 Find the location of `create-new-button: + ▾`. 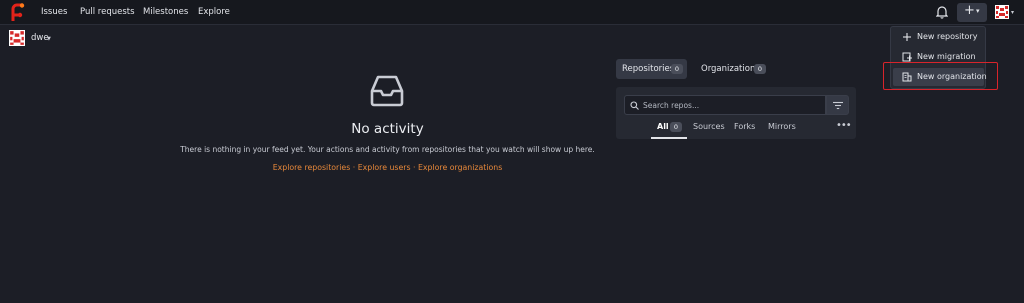

create-new-button: + ▾ is located at coordinates (972, 12).